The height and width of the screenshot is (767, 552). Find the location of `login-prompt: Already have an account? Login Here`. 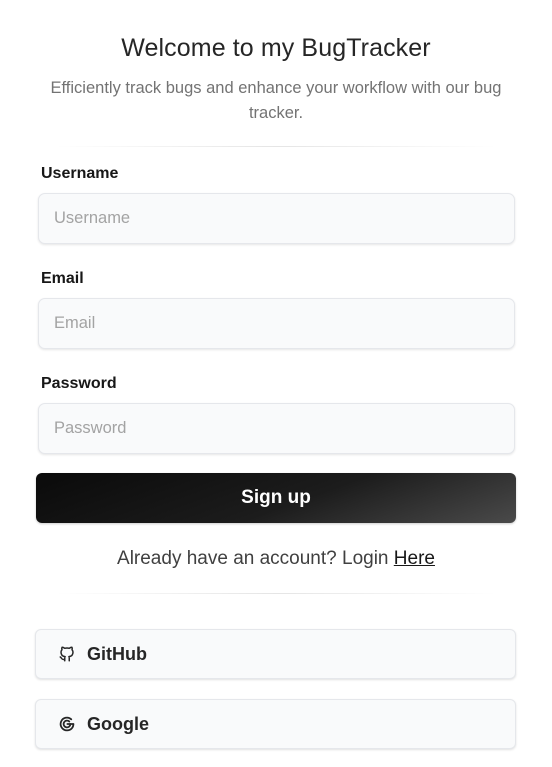

login-prompt: Already have an account? Login Here is located at coordinates (276, 559).